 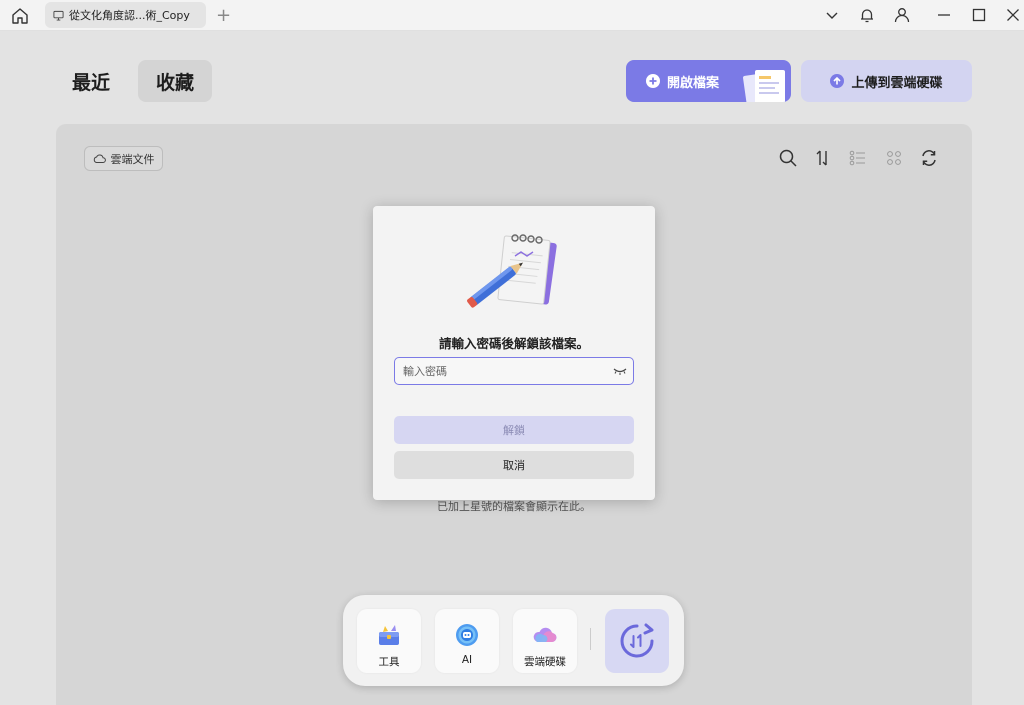 What do you see at coordinates (902, 15) in the screenshot?
I see `user-icon` at bounding box center [902, 15].